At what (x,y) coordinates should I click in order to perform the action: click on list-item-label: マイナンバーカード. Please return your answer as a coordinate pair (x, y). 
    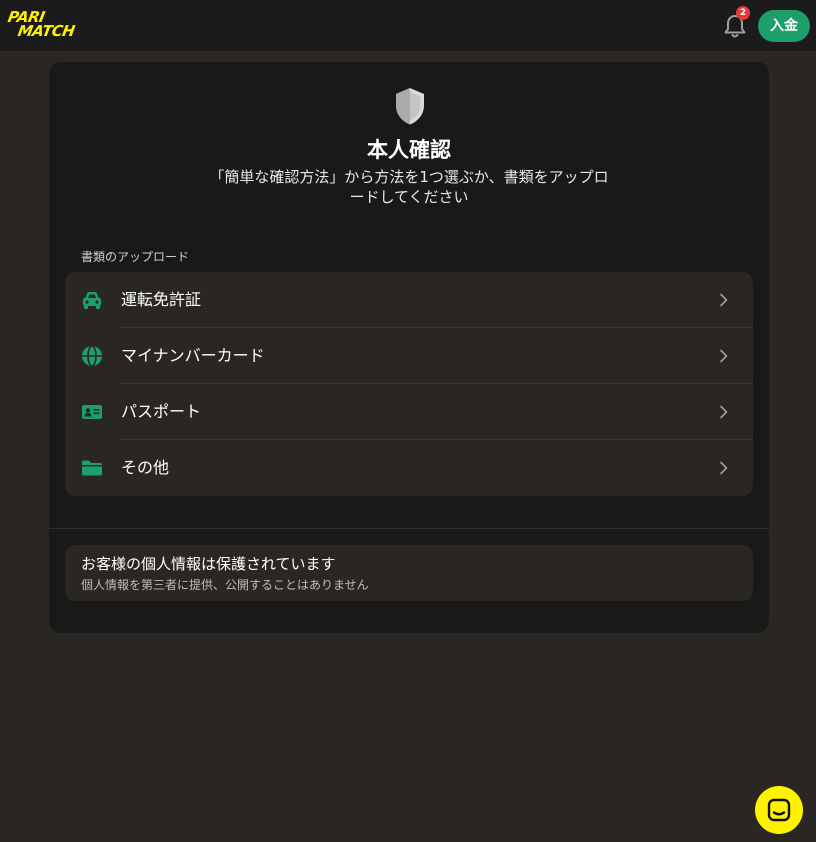
    Looking at the image, I should click on (193, 355).